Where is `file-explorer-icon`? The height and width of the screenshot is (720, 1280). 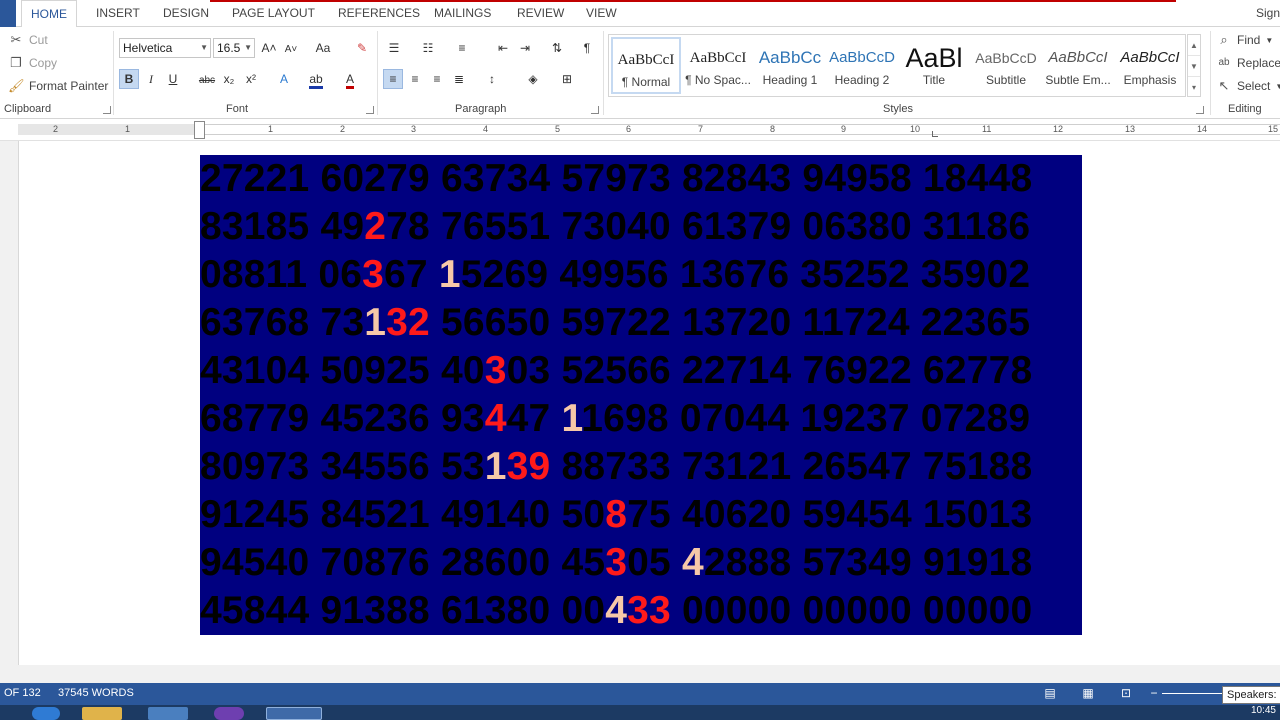
file-explorer-icon is located at coordinates (102, 713).